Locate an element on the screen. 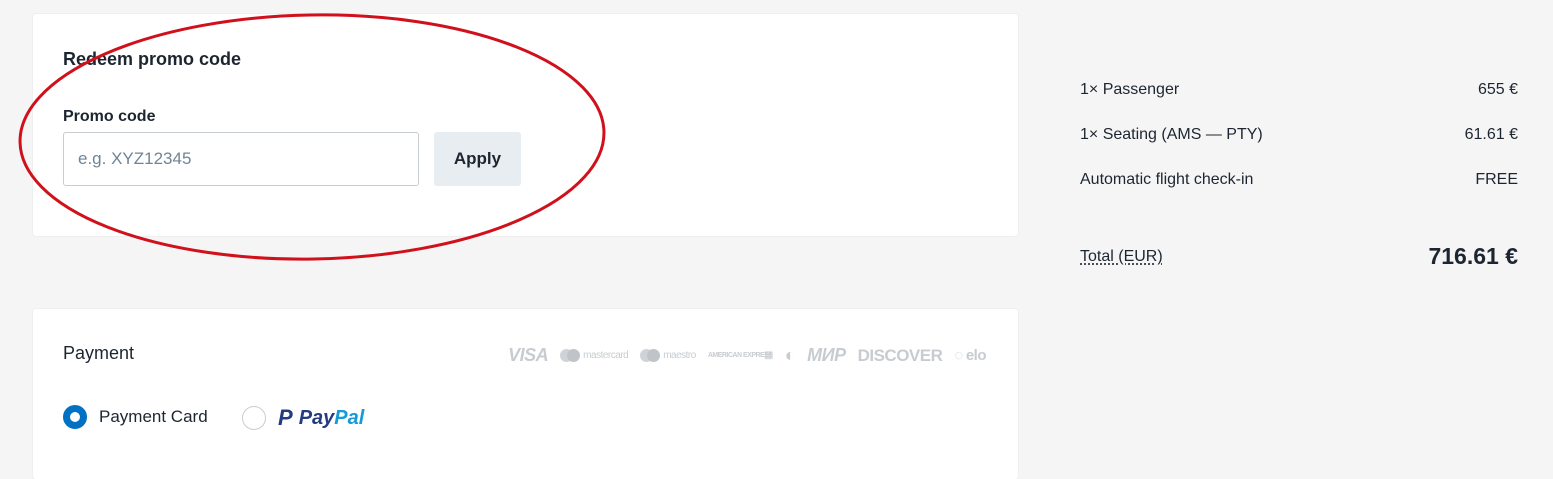 Image resolution: width=1553 pixels, height=479 pixels. summary-row: 1× Seating (AMS — PTY) 61.61 € is located at coordinates (1299, 135).